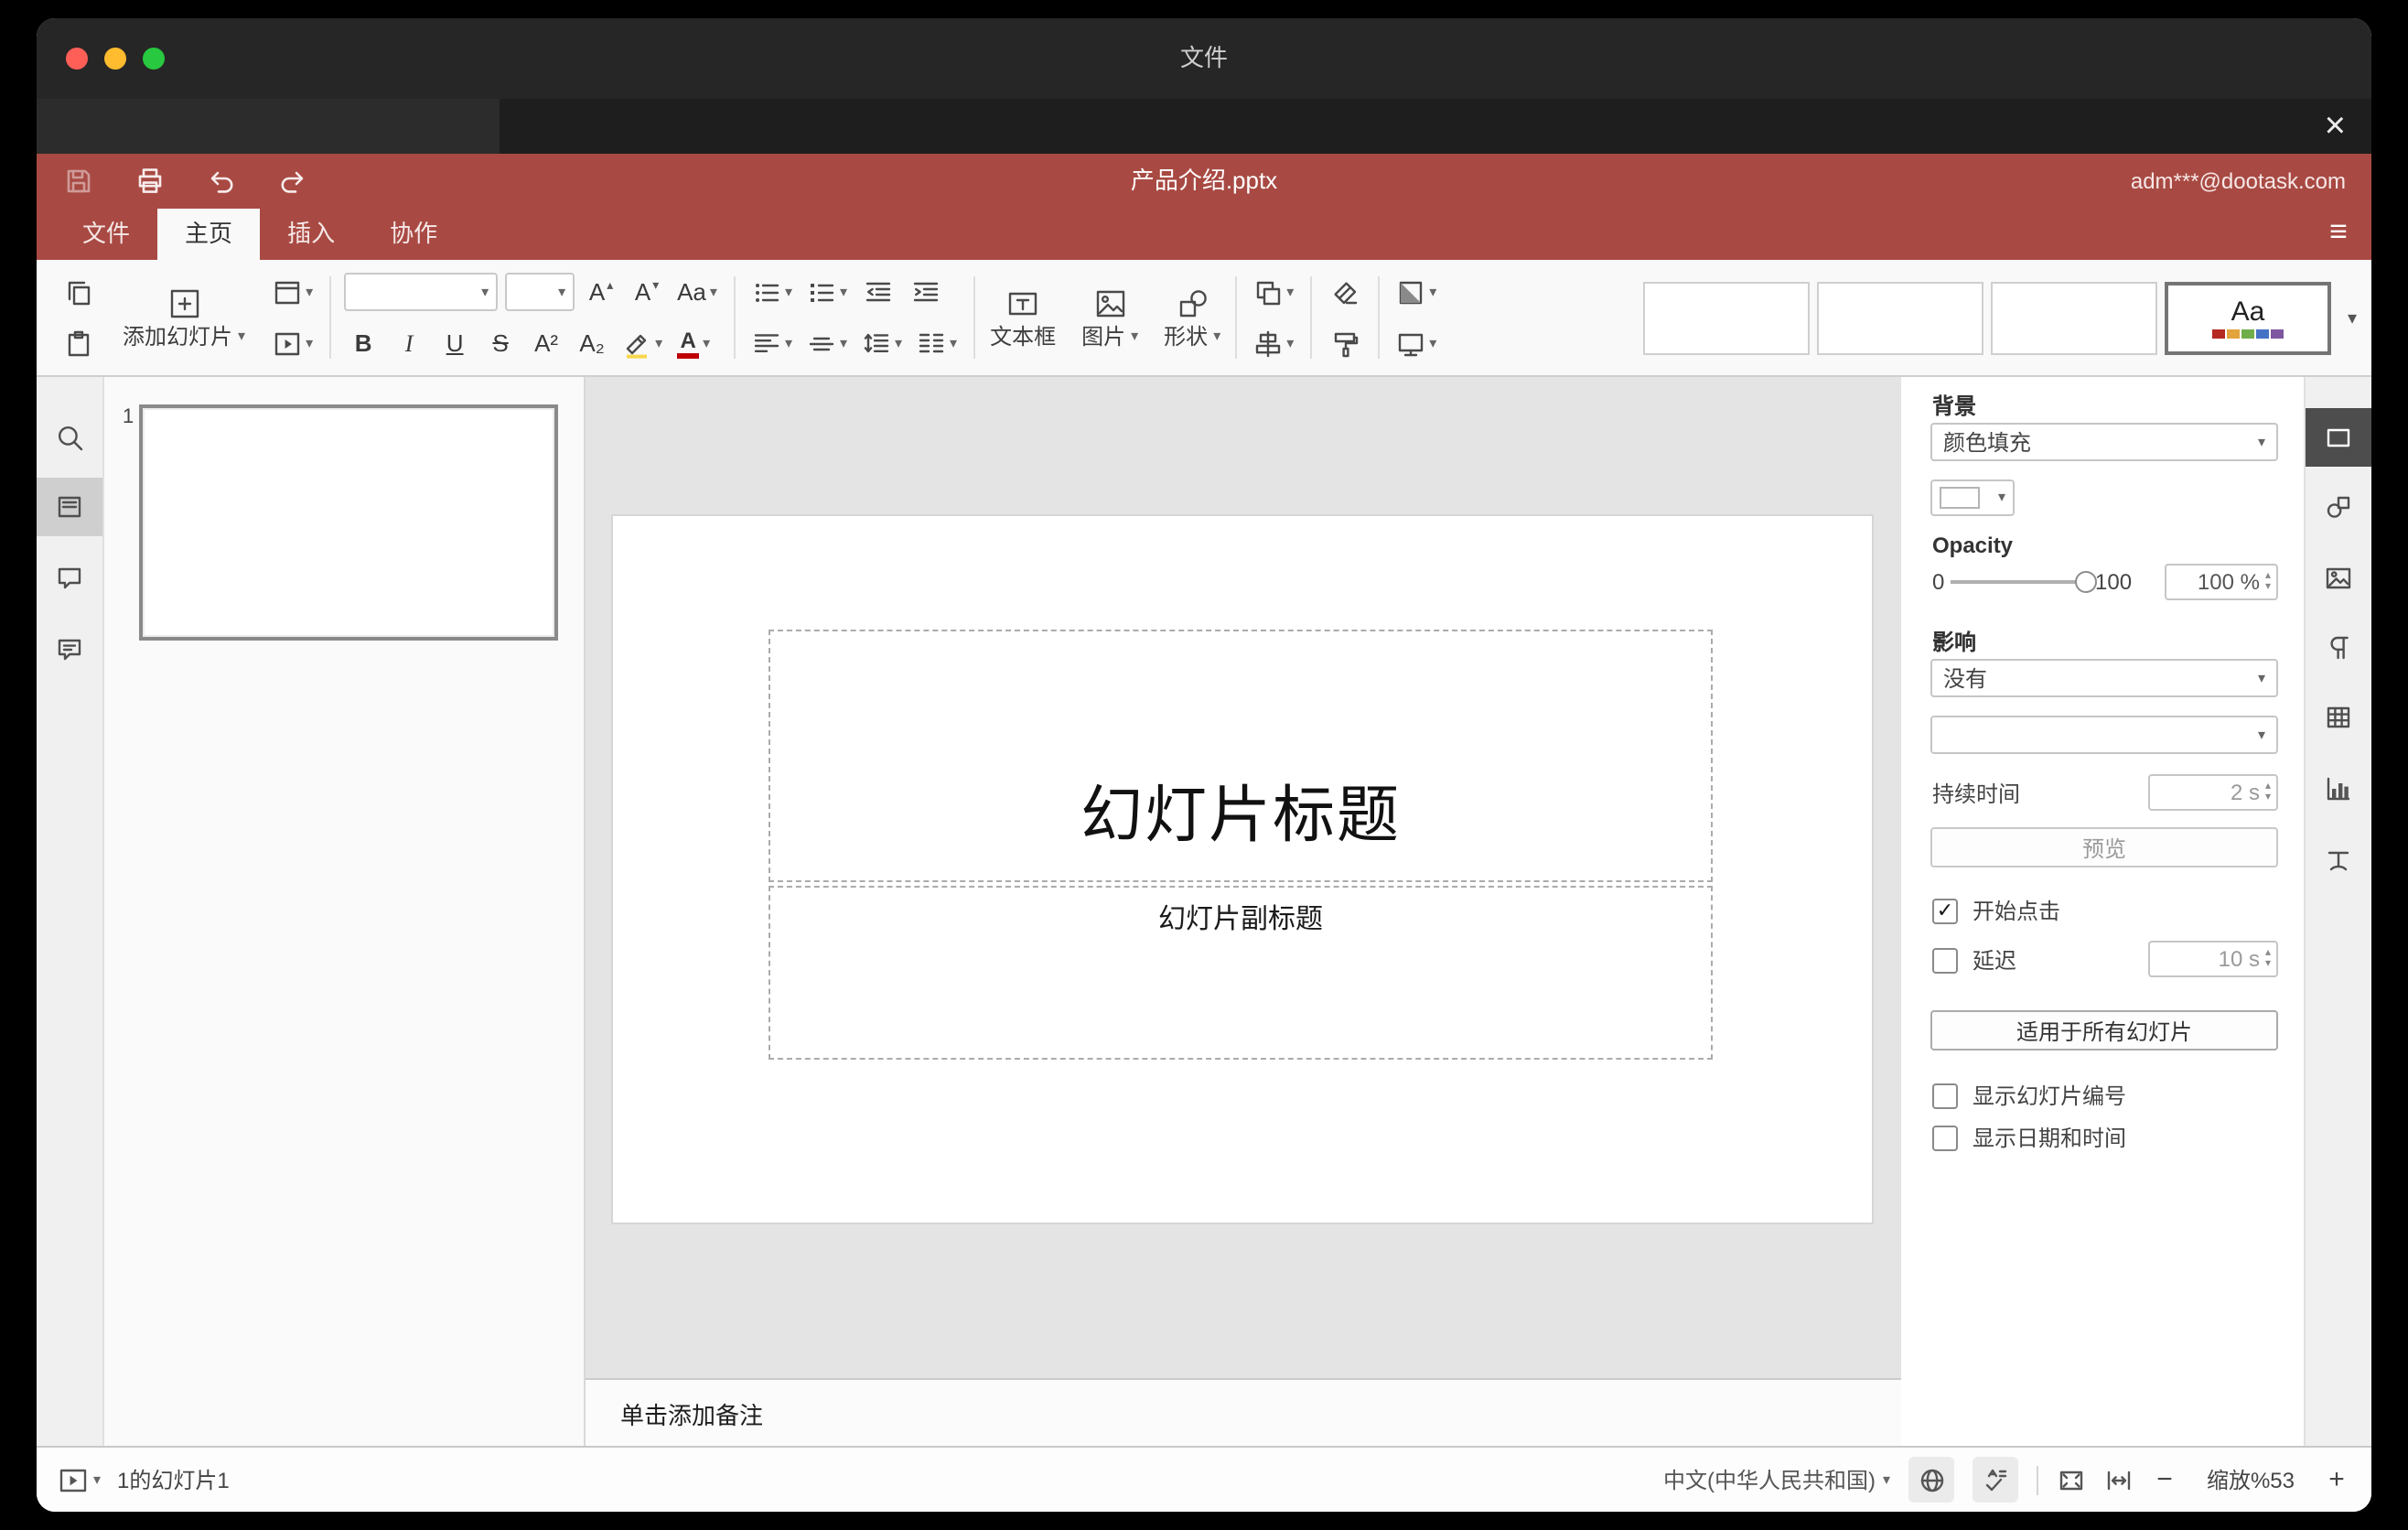  I want to click on show-date-time-checkbox, so click(1945, 1138).